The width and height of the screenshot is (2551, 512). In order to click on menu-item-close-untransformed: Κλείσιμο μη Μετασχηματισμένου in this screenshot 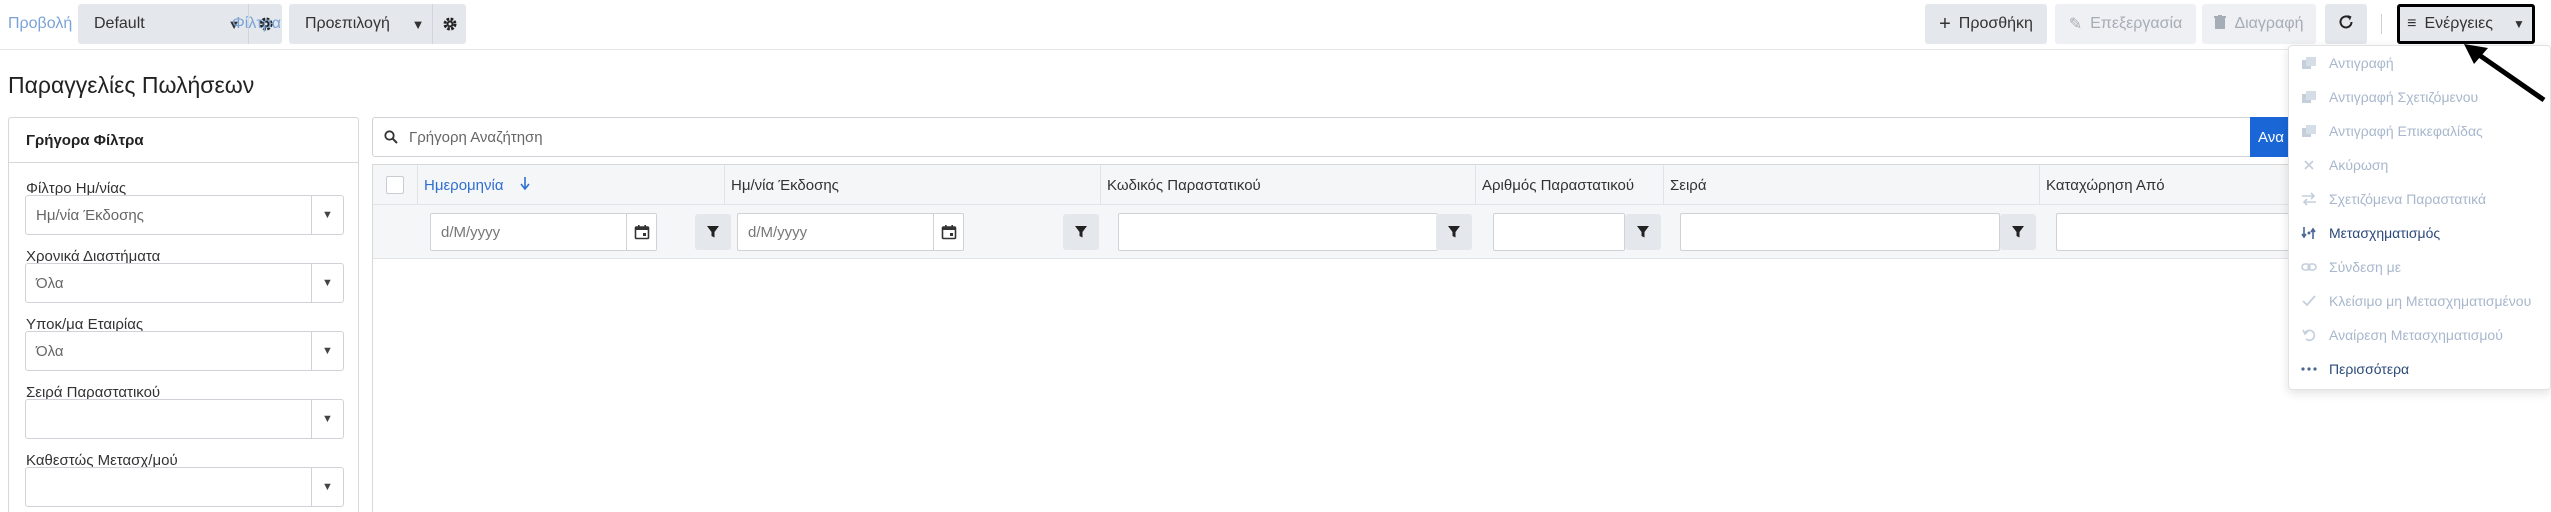, I will do `click(2419, 301)`.